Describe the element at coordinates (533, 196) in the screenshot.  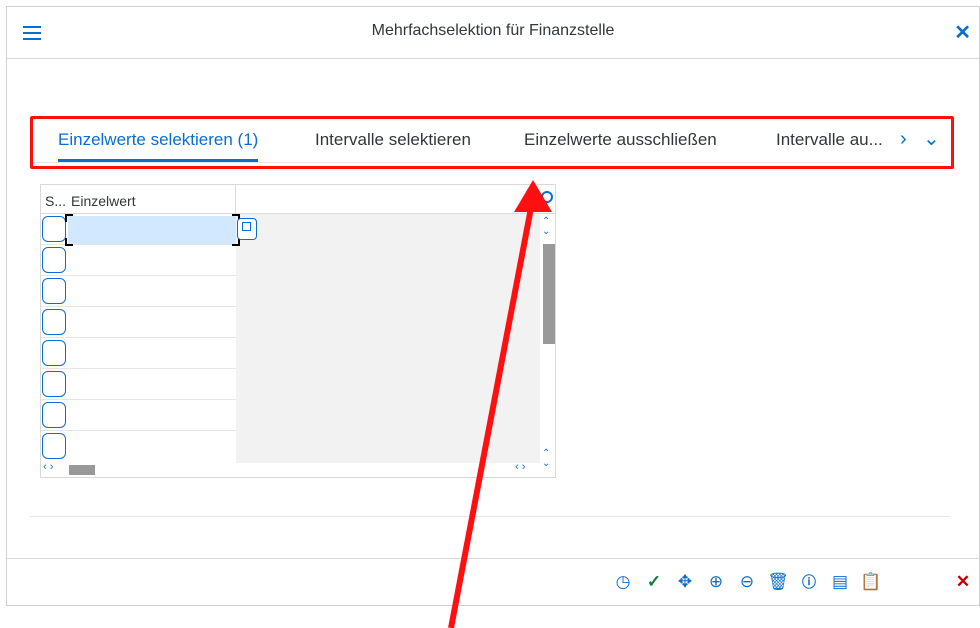
I see `arrow-head` at that location.